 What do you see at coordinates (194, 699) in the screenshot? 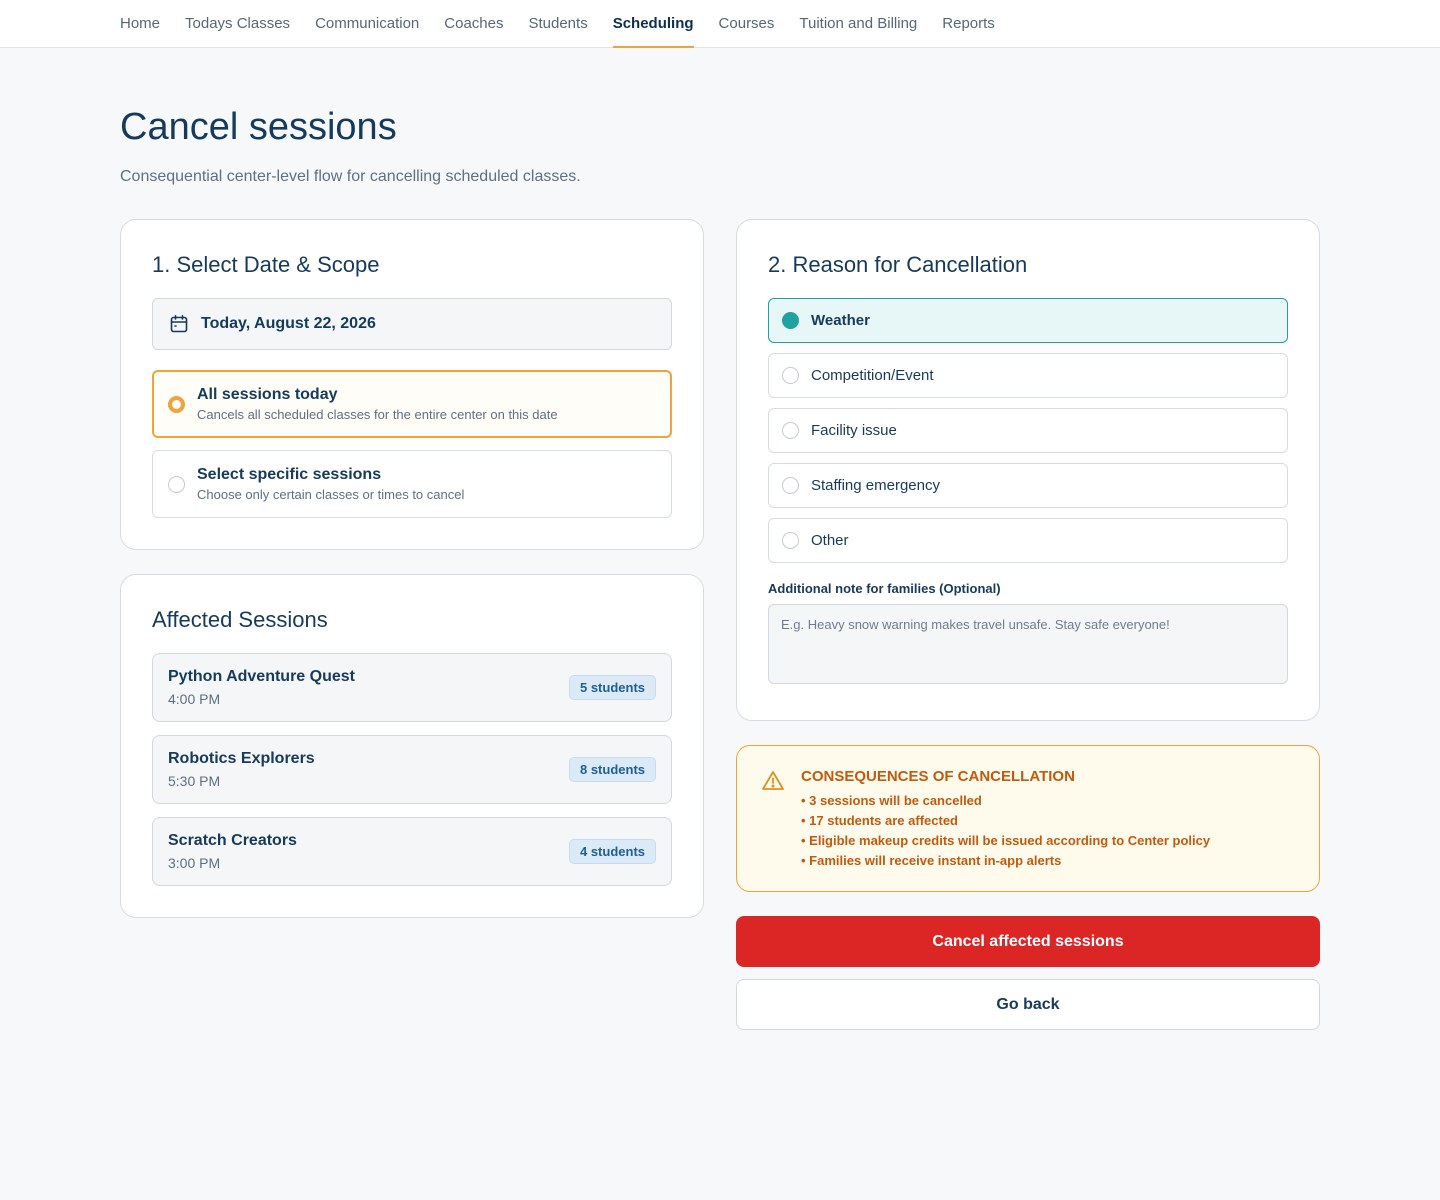
I see `session-time: 4:00 PM` at bounding box center [194, 699].